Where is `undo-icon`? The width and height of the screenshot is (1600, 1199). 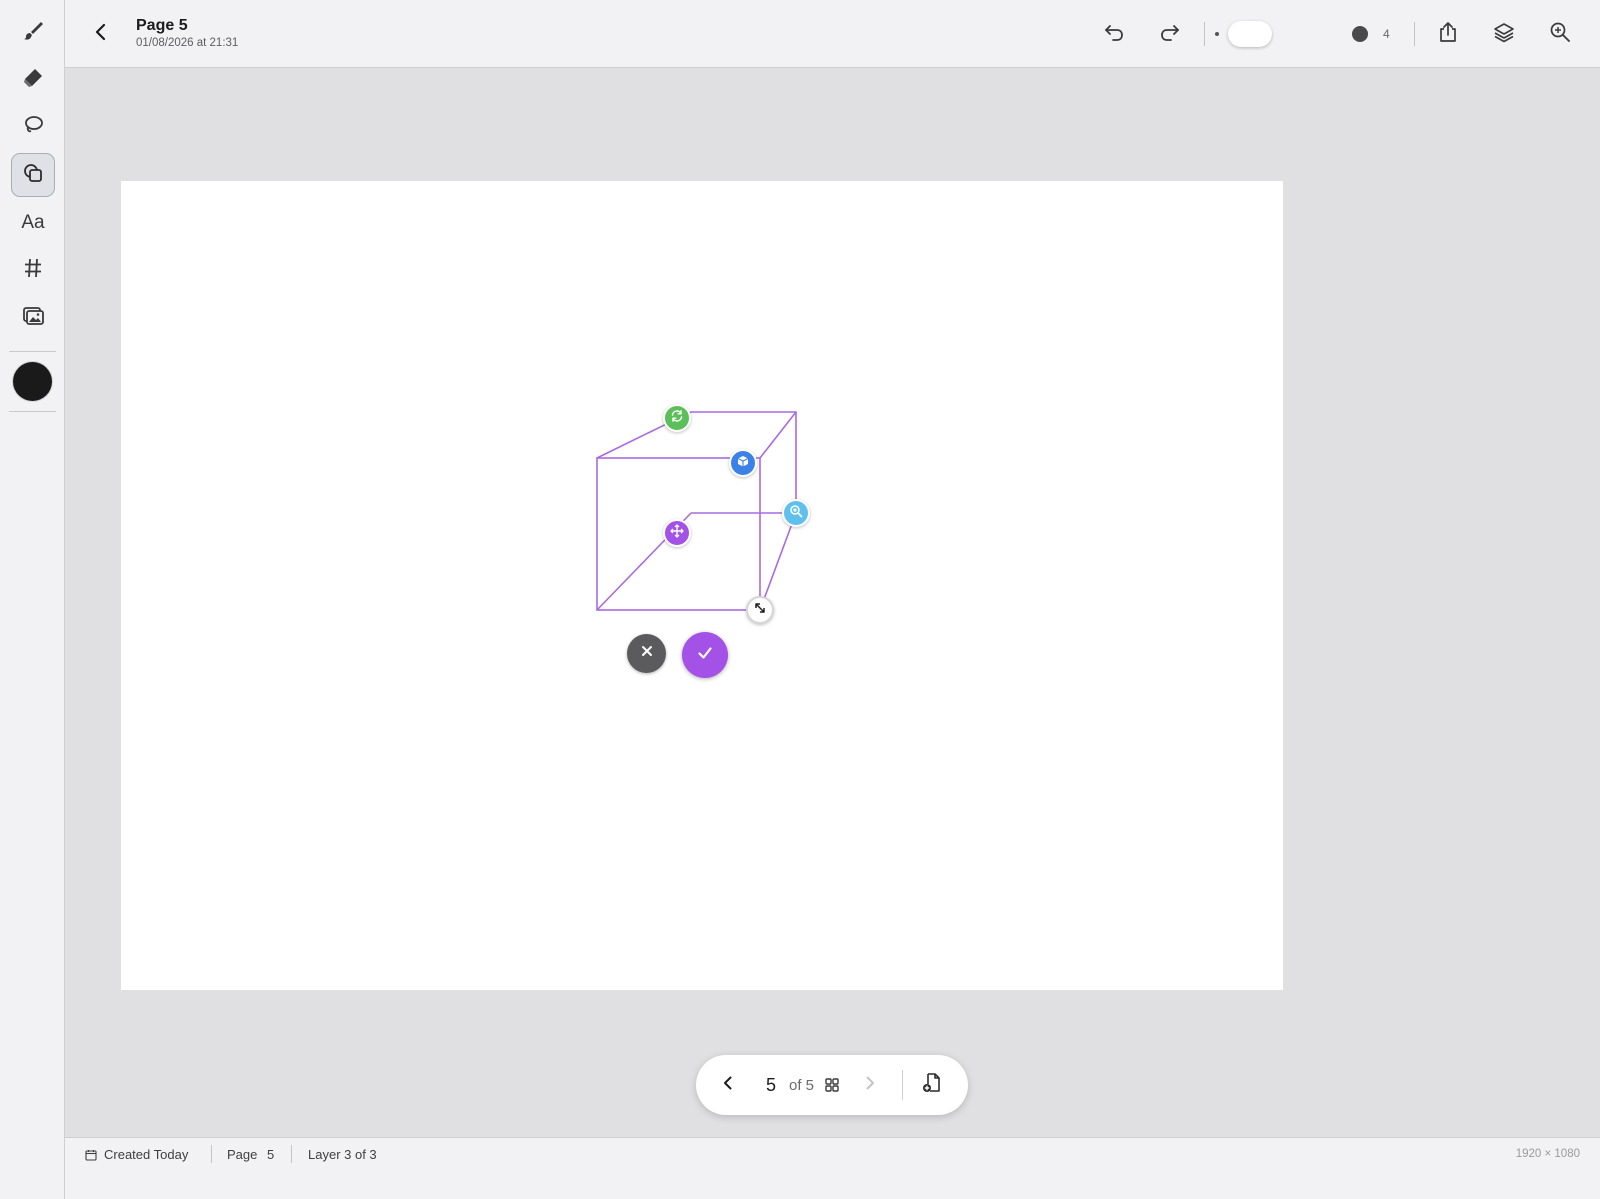
undo-icon is located at coordinates (1114, 34).